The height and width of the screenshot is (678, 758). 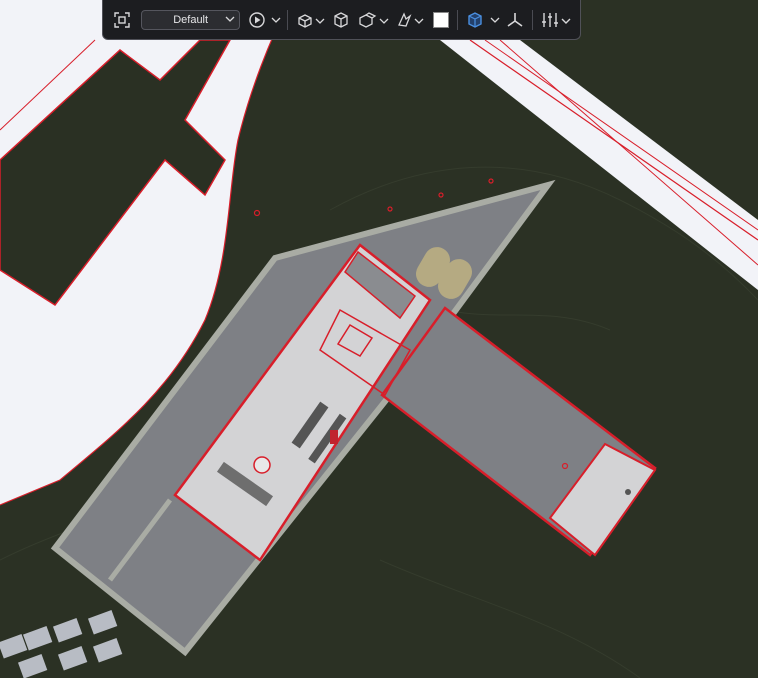 What do you see at coordinates (310, 20) in the screenshot?
I see `view-cube-icon` at bounding box center [310, 20].